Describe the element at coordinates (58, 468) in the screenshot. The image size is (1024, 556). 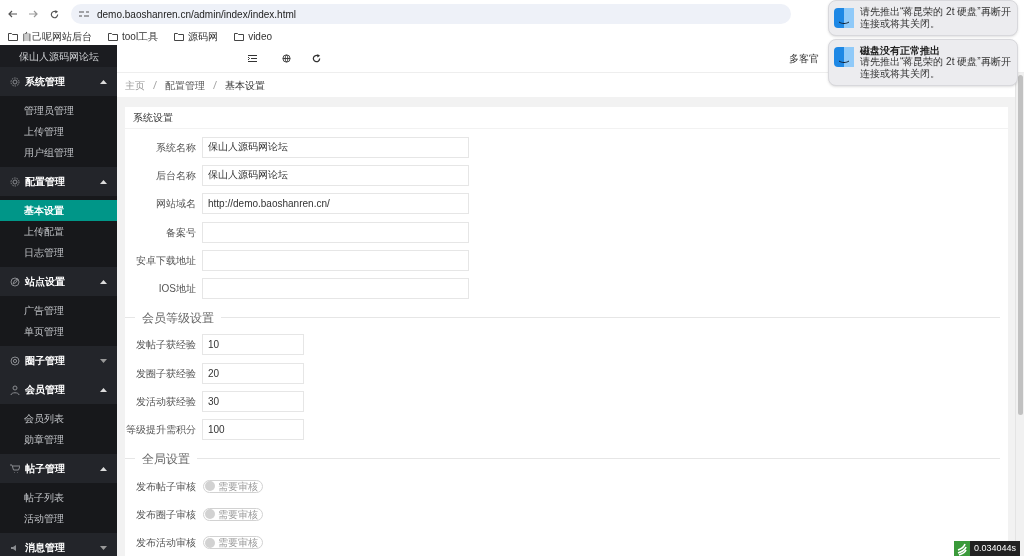
I see `sidebar-group: 帖子管理` at that location.